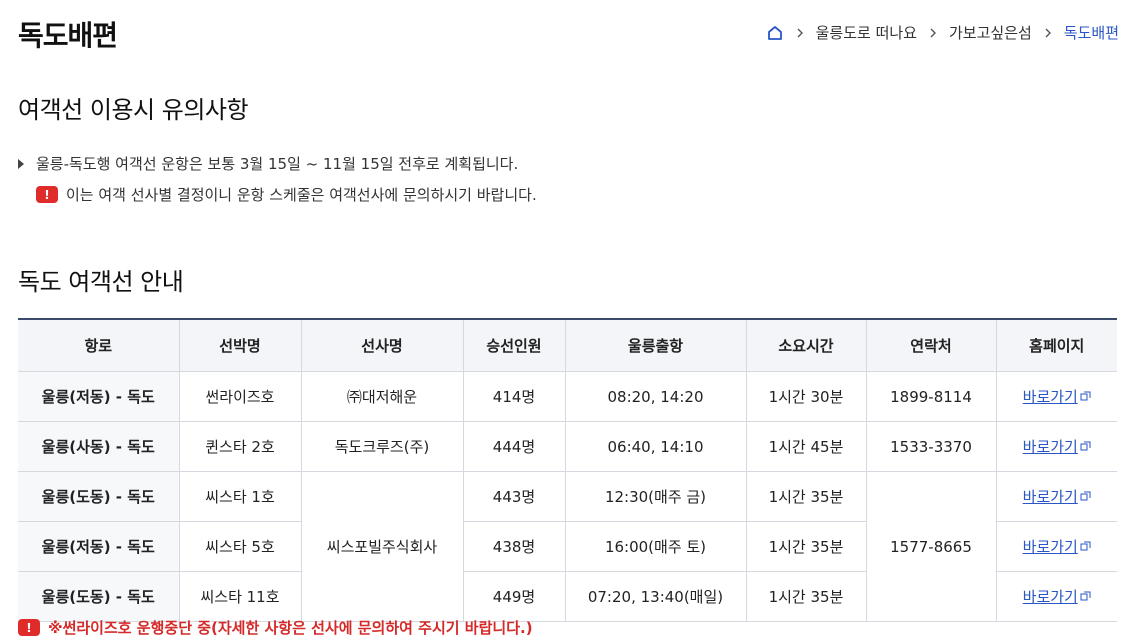 The width and height of the screenshot is (1133, 642). I want to click on ship-cell: 씨스타 5호, so click(239, 546).